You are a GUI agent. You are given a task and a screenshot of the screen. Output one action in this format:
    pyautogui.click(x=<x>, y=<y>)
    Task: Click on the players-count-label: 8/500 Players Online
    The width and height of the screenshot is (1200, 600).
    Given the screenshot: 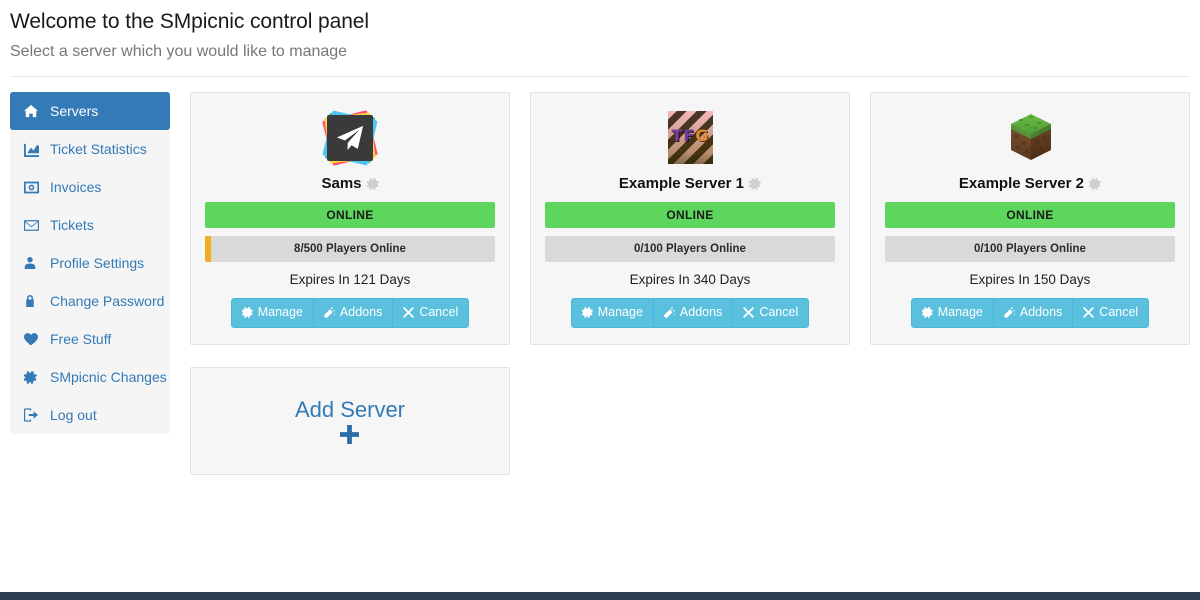 What is the action you would take?
    pyautogui.click(x=350, y=249)
    